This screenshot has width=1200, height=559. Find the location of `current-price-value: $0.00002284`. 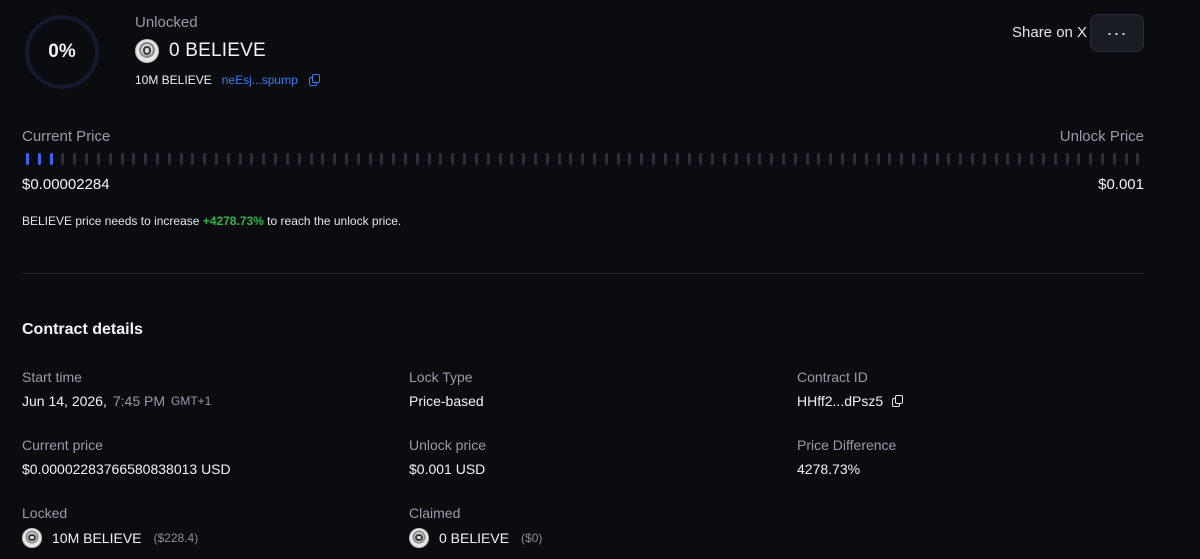

current-price-value: $0.00002284 is located at coordinates (66, 184).